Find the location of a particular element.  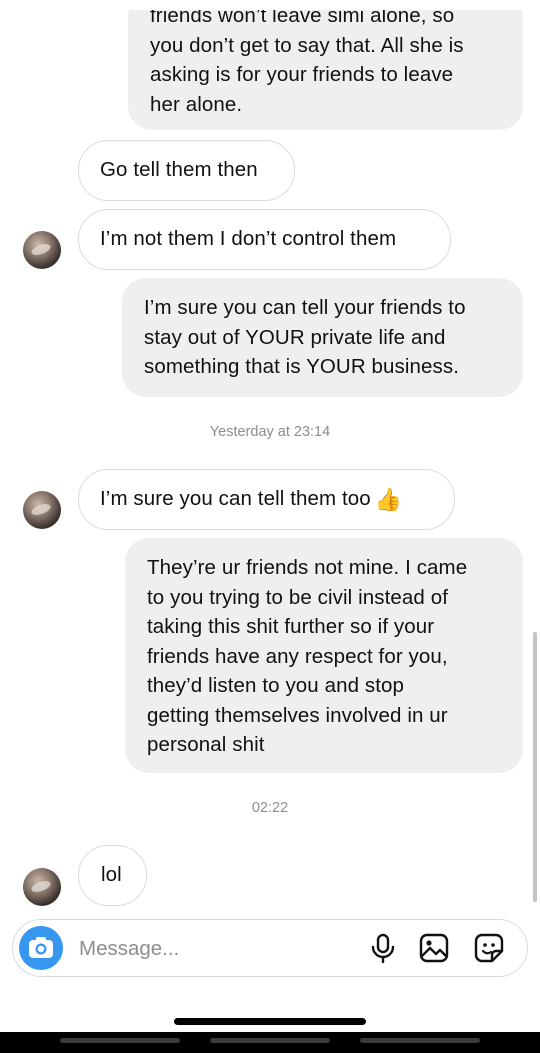

gallery-icon is located at coordinates (434, 948).